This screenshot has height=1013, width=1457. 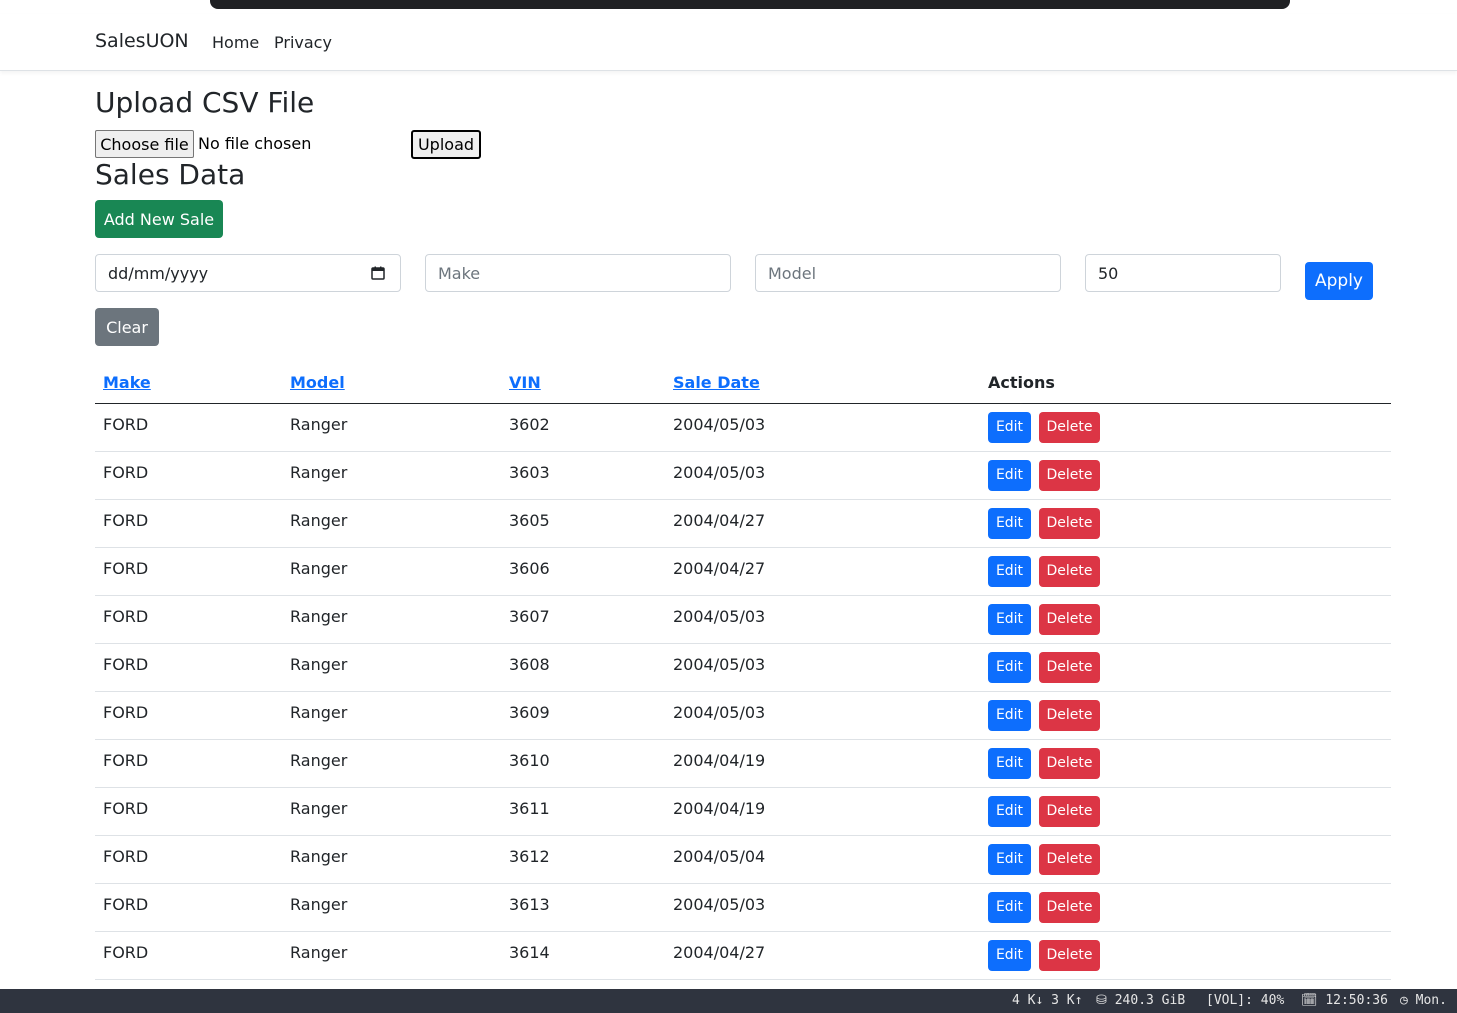 What do you see at coordinates (159, 219) in the screenshot?
I see `add-new-sale-button: Add New Sale` at bounding box center [159, 219].